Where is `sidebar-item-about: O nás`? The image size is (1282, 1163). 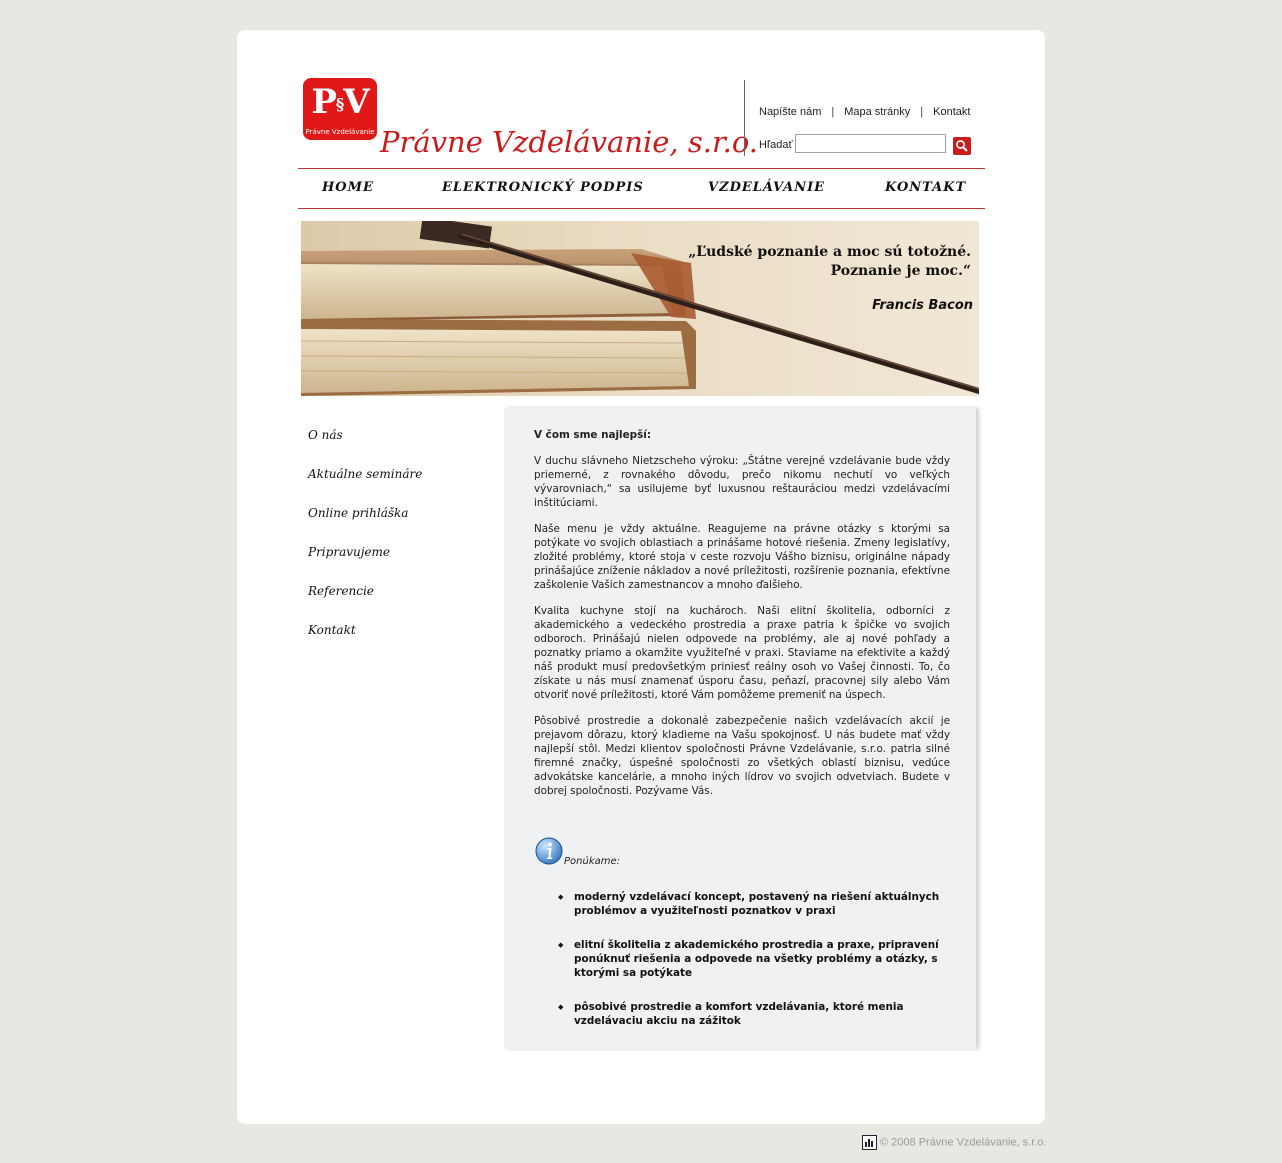
sidebar-item-about: O nás is located at coordinates (325, 435).